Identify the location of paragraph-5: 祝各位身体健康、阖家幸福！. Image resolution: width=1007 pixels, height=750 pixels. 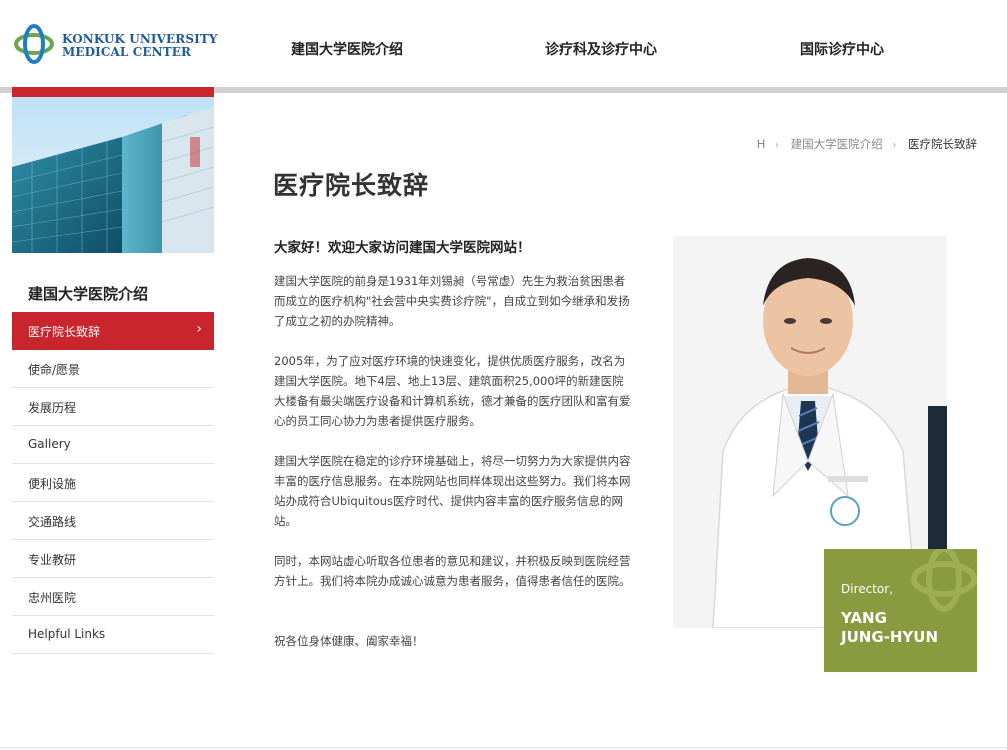
(349, 641).